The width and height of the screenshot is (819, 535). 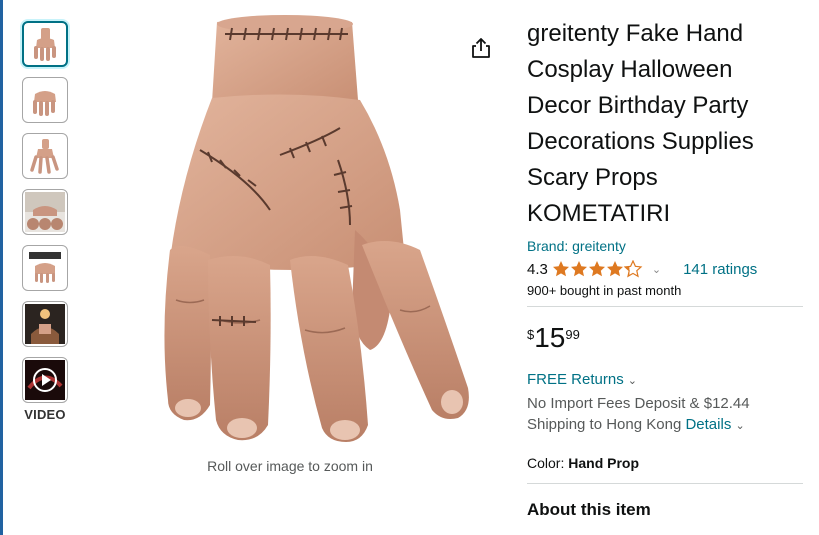 I want to click on details-label: Details, so click(x=708, y=424).